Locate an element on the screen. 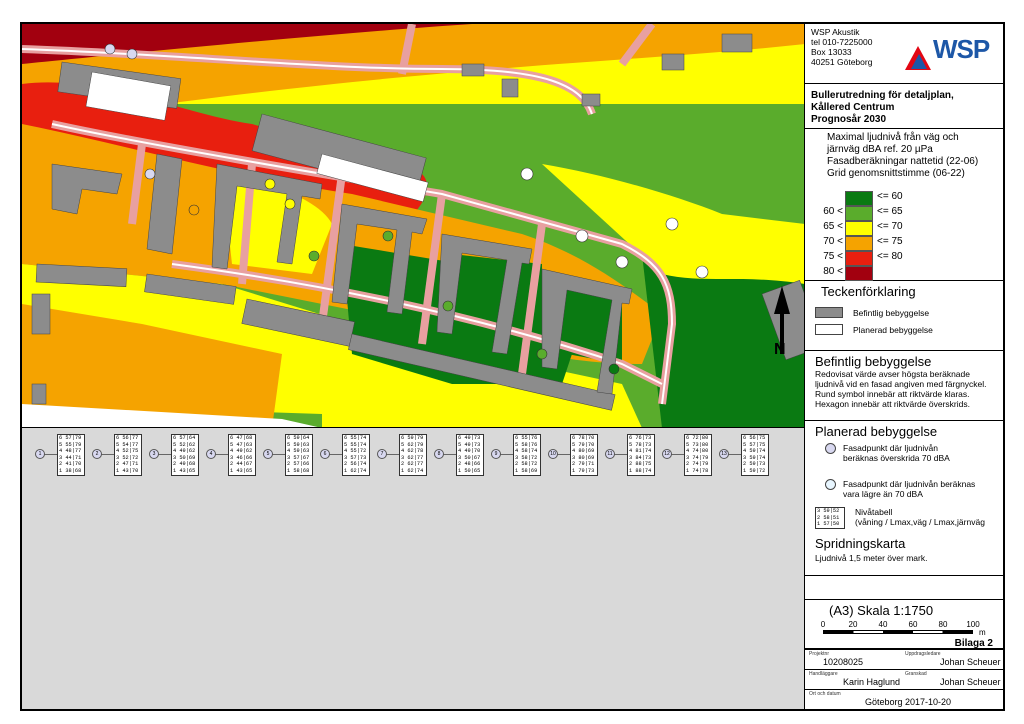  level-table-row: 3 50|67 is located at coordinates (469, 457).